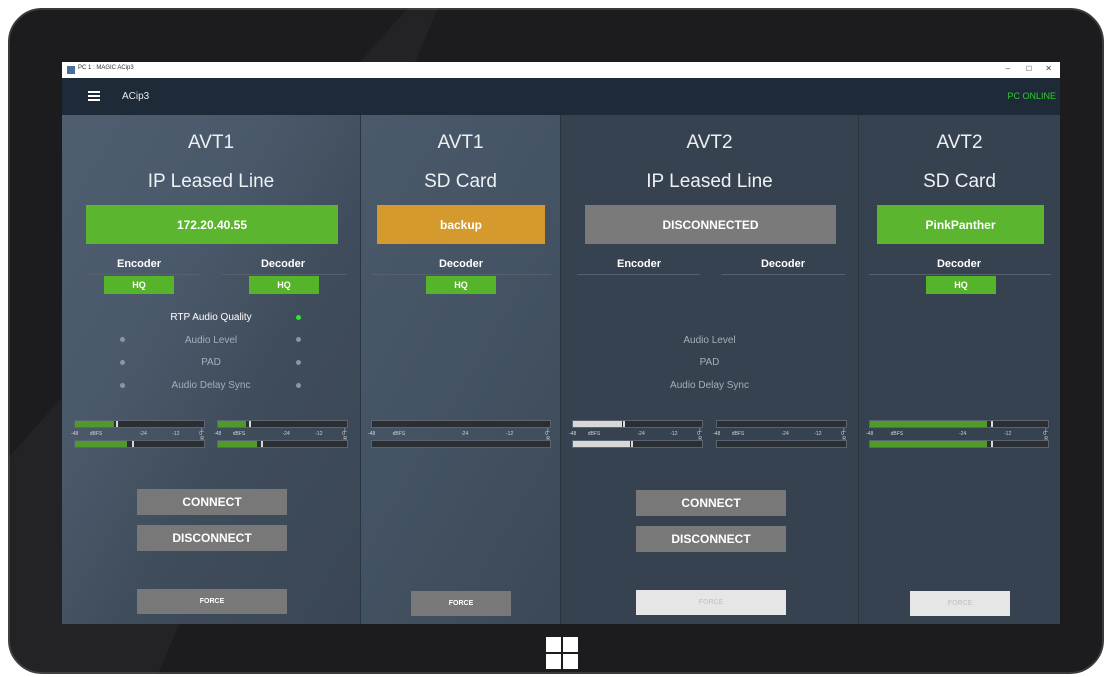 The height and width of the screenshot is (677, 1110). What do you see at coordinates (709, 362) in the screenshot?
I see `indicator-label: PAD` at bounding box center [709, 362].